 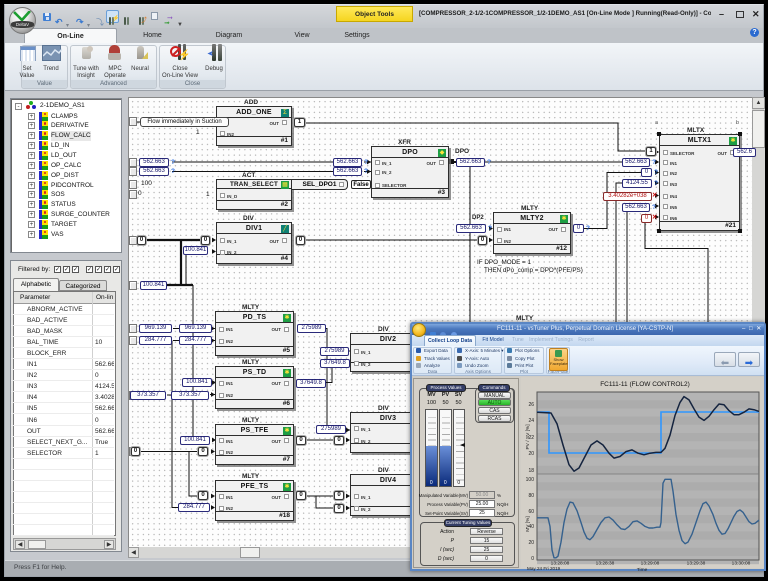 I want to click on svg-text: Time, so click(x=642, y=570).